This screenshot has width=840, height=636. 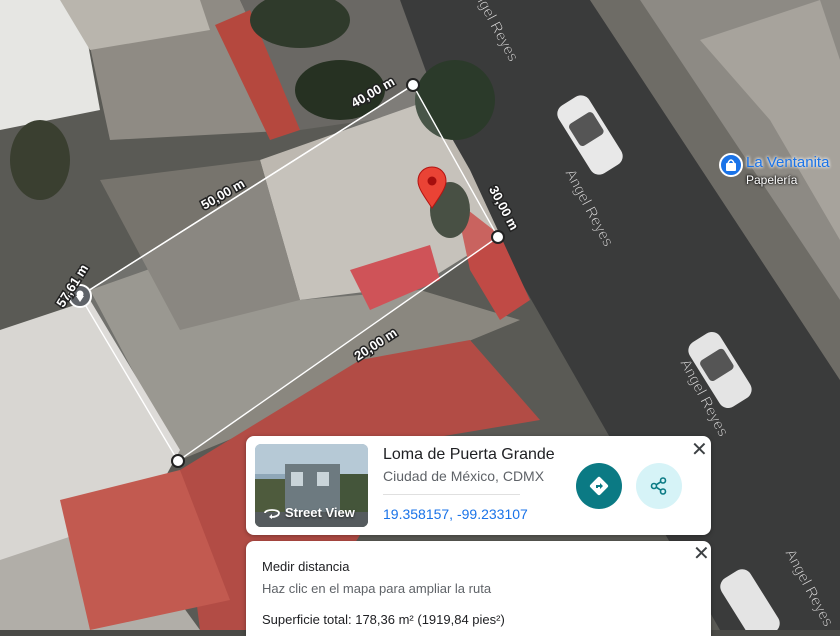 I want to click on place-title: Loma de Puerta Grande, so click(x=469, y=454).